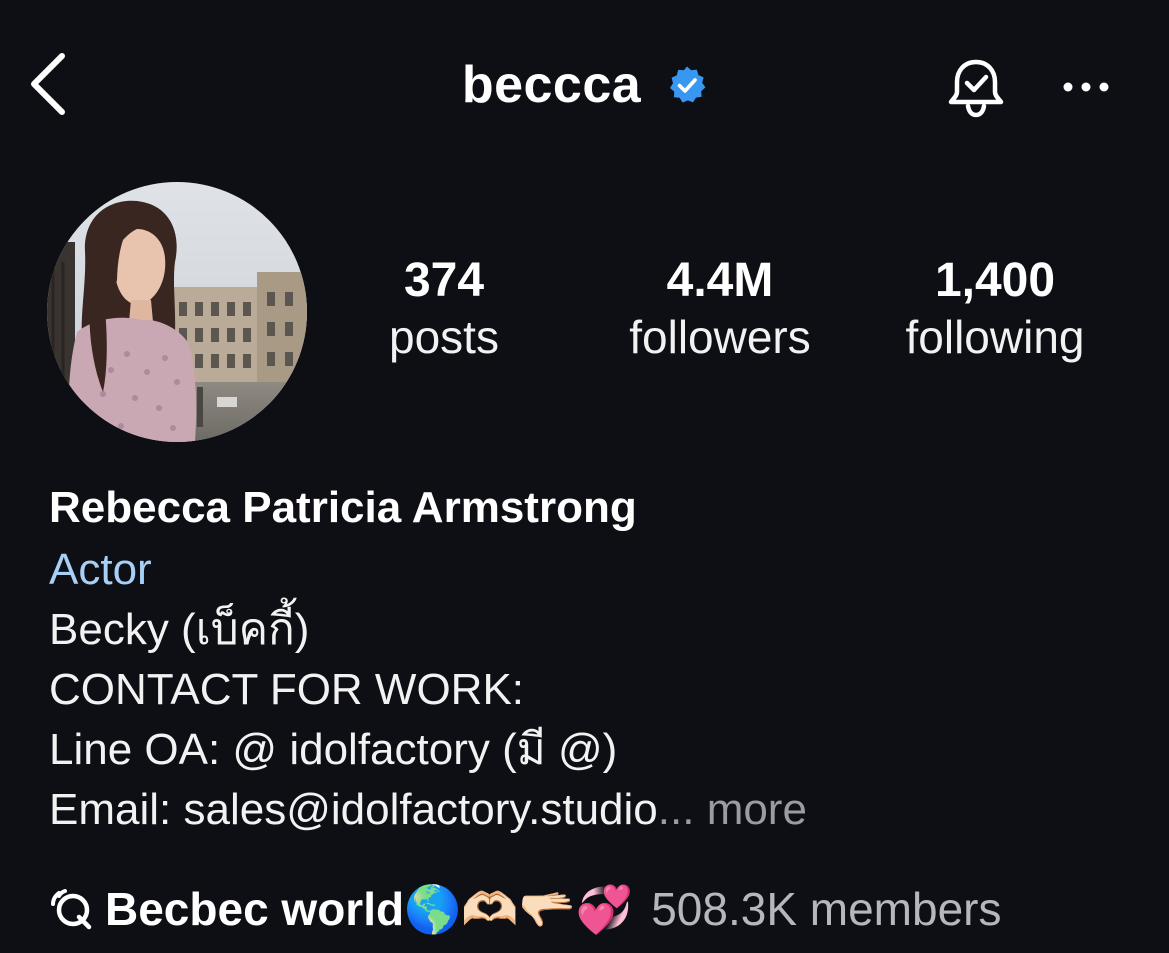  I want to click on notifications-bell-button, so click(976, 88).